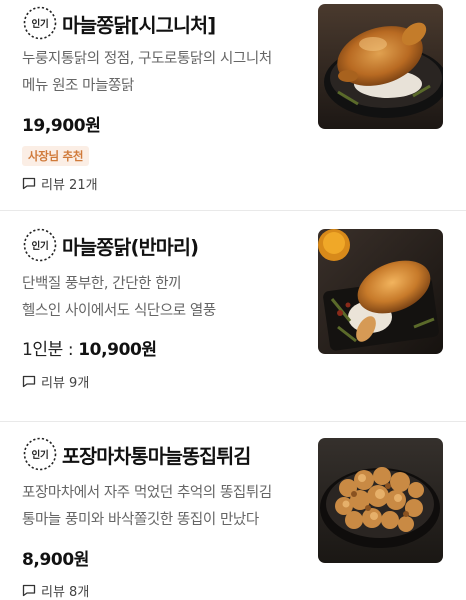 The width and height of the screenshot is (466, 600). I want to click on review-count-label: 리뷰 9개, so click(65, 383).